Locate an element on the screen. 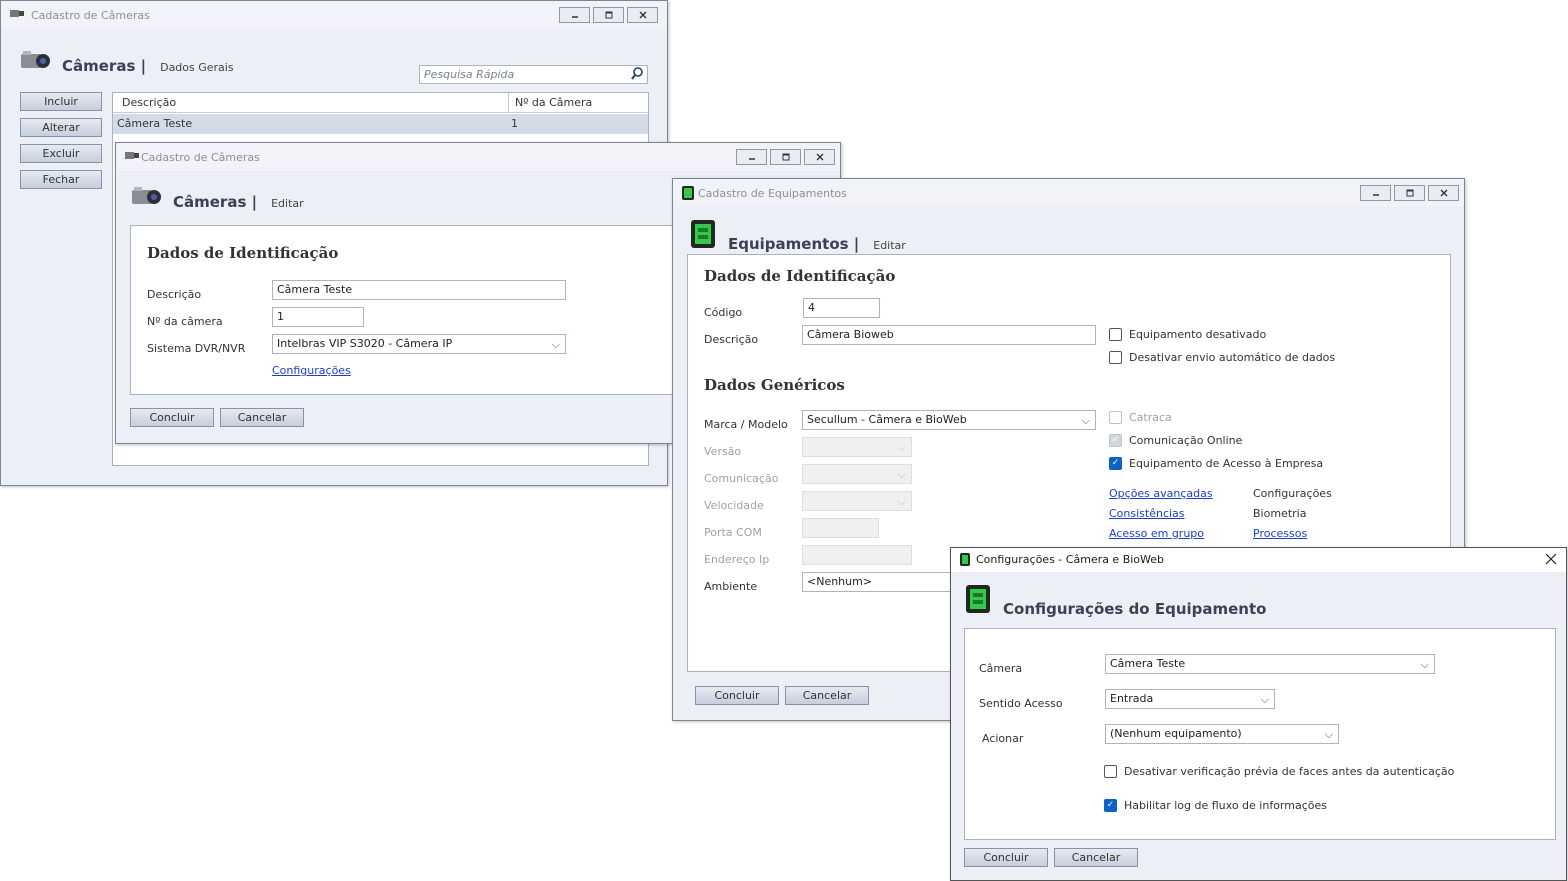 The image size is (1568, 881). opcoes-avancadas-link: Opções avançadas is located at coordinates (1161, 493).